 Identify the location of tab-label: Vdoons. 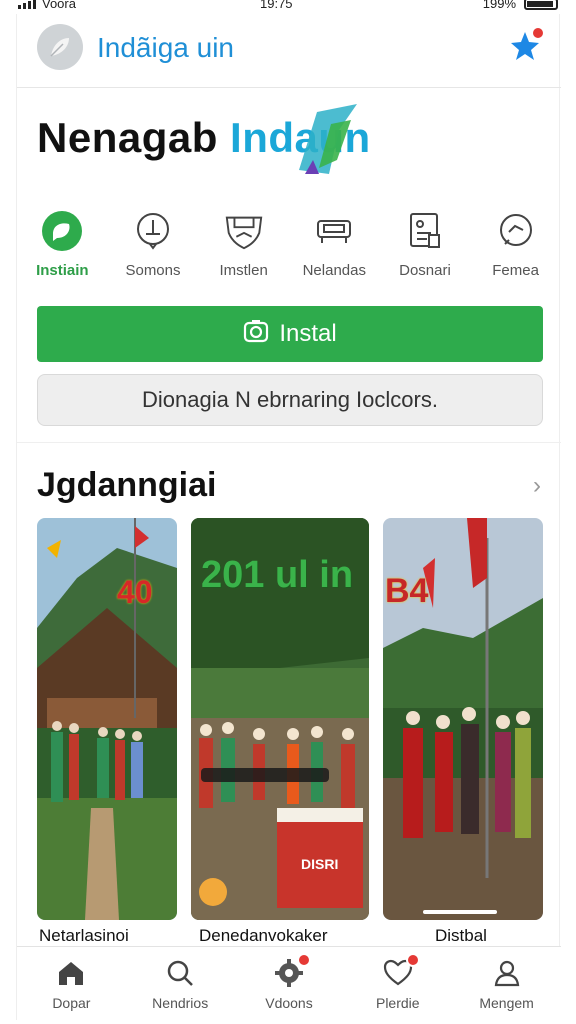
(289, 1002).